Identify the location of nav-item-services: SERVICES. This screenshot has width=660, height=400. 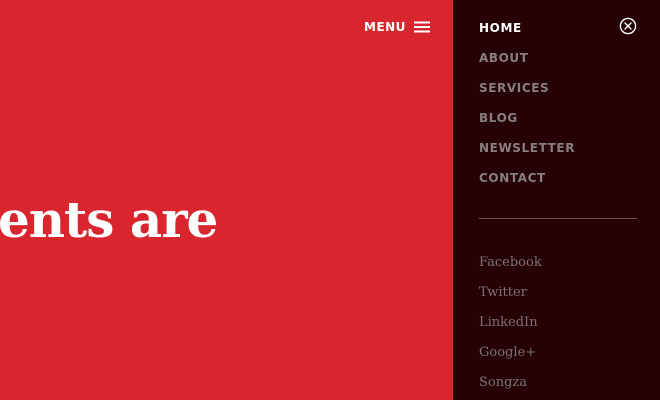
(527, 92).